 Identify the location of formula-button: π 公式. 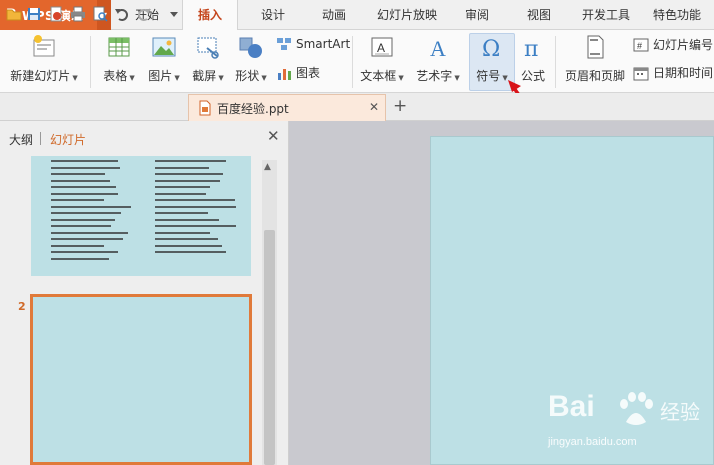
(533, 57).